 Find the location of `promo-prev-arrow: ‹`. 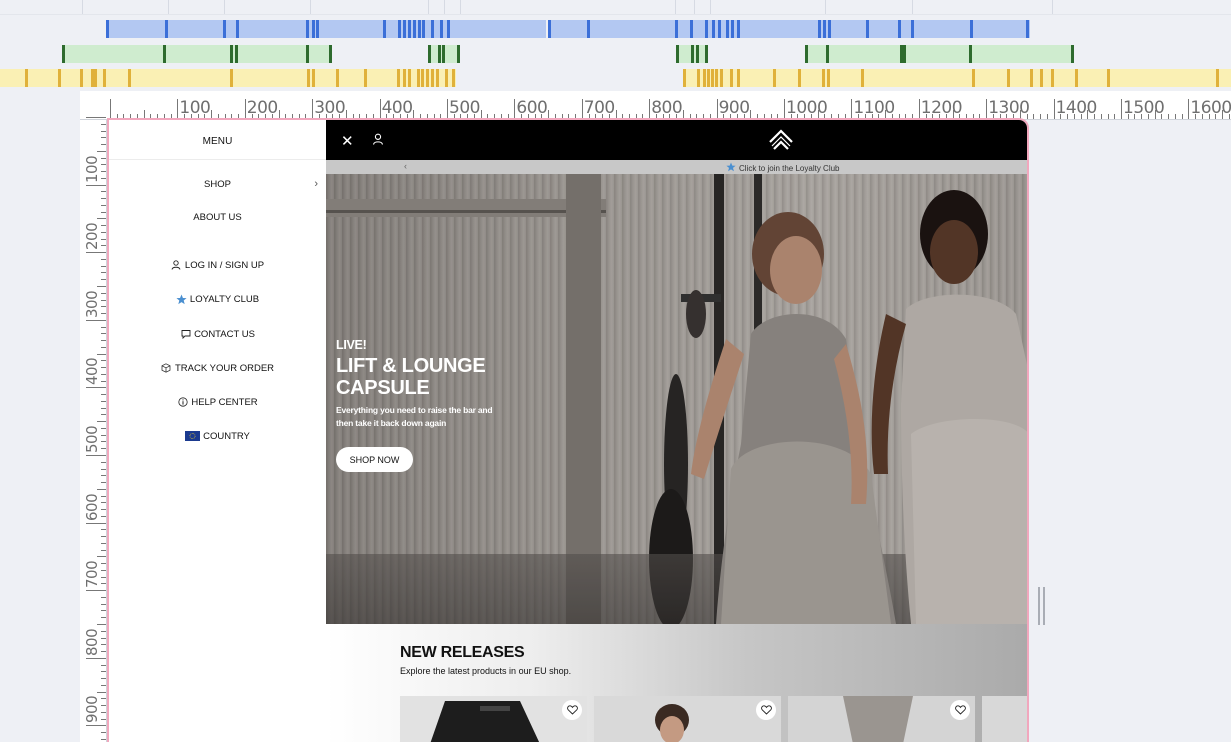

promo-prev-arrow: ‹ is located at coordinates (405, 166).